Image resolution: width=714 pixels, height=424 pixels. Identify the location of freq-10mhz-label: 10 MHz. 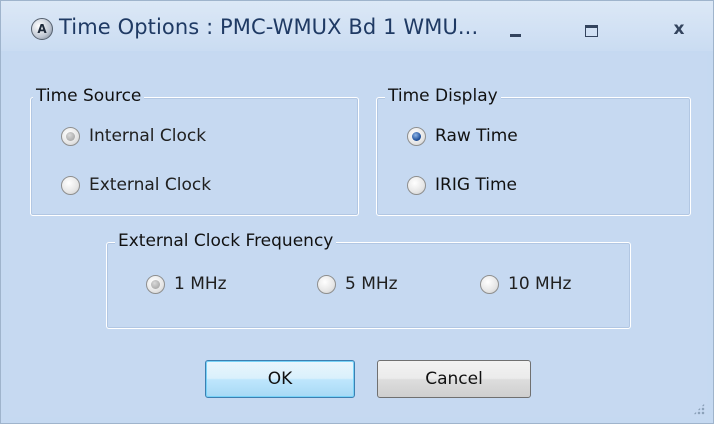
(540, 284).